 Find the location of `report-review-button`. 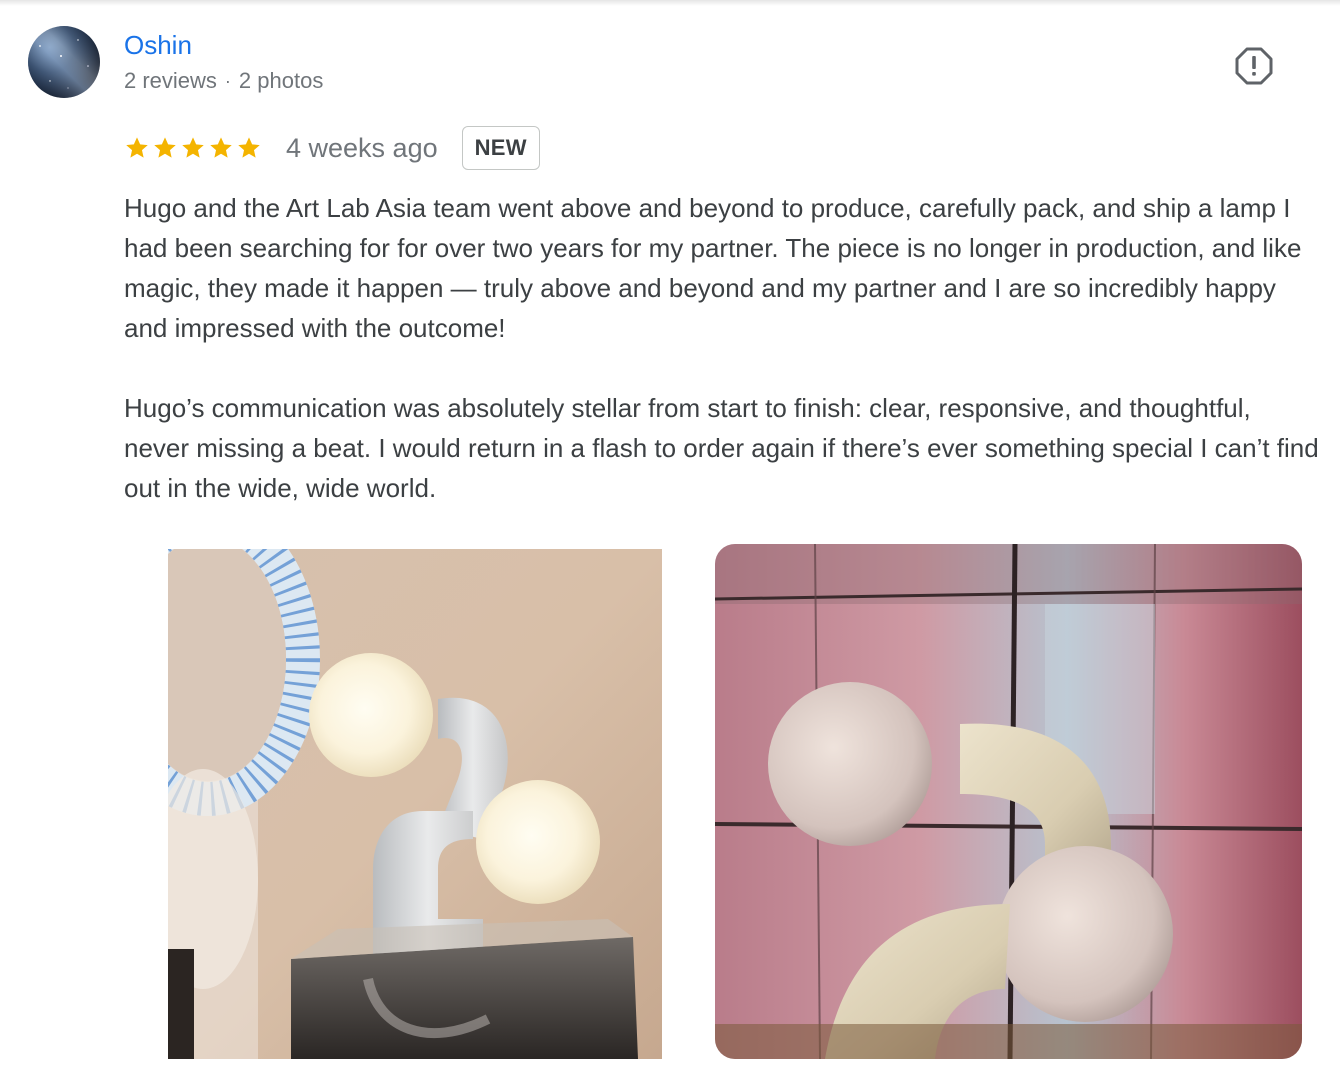

report-review-button is located at coordinates (1254, 66).